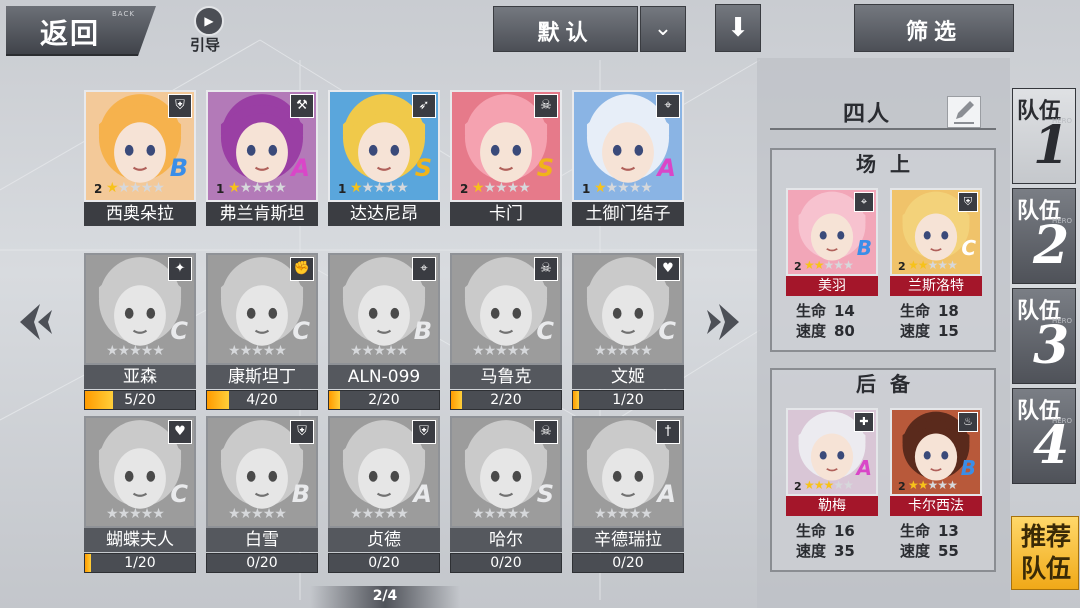  Describe the element at coordinates (628, 540) in the screenshot. I see `hero-name: 辛德瑞拉` at that location.